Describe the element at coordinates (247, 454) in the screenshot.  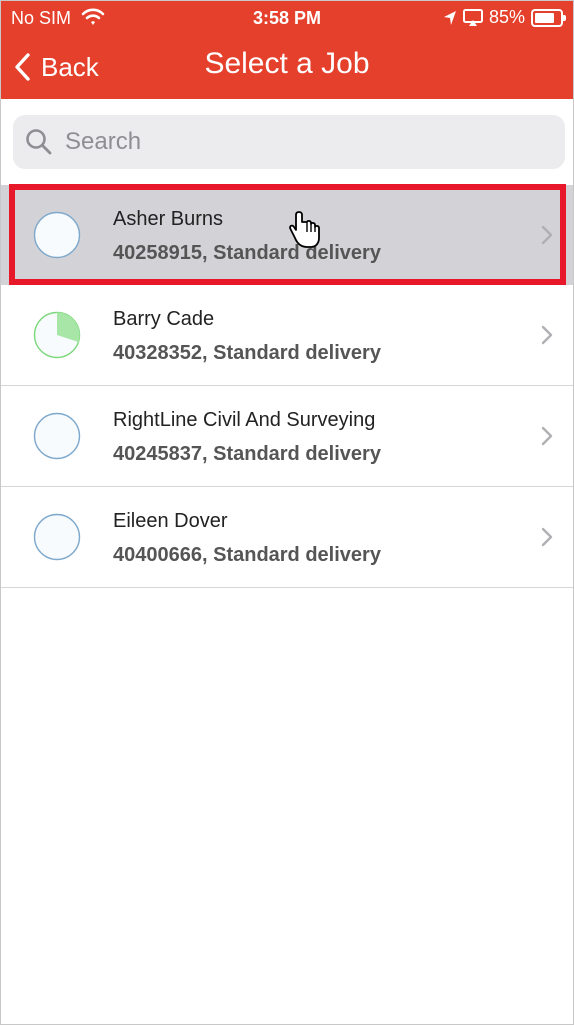
I see `job-detail: 40245837, Standard delivery` at that location.